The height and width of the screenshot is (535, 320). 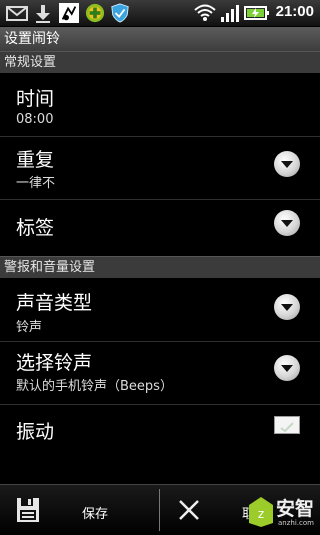 What do you see at coordinates (296, 523) in the screenshot?
I see `watermark-subtext: anzhi.com` at bounding box center [296, 523].